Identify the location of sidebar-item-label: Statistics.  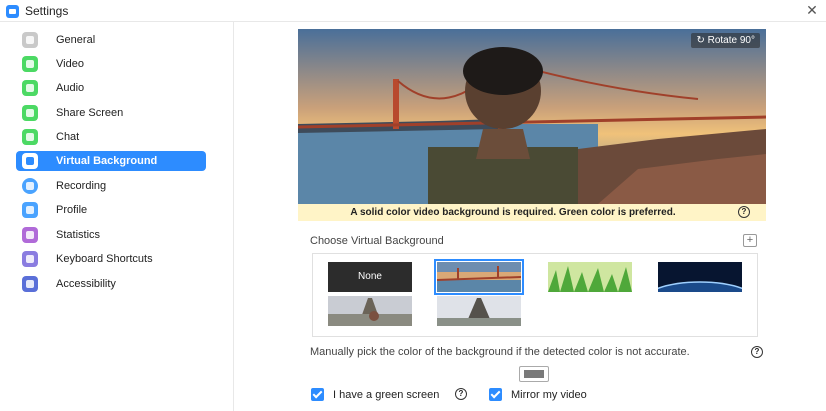
(78, 235).